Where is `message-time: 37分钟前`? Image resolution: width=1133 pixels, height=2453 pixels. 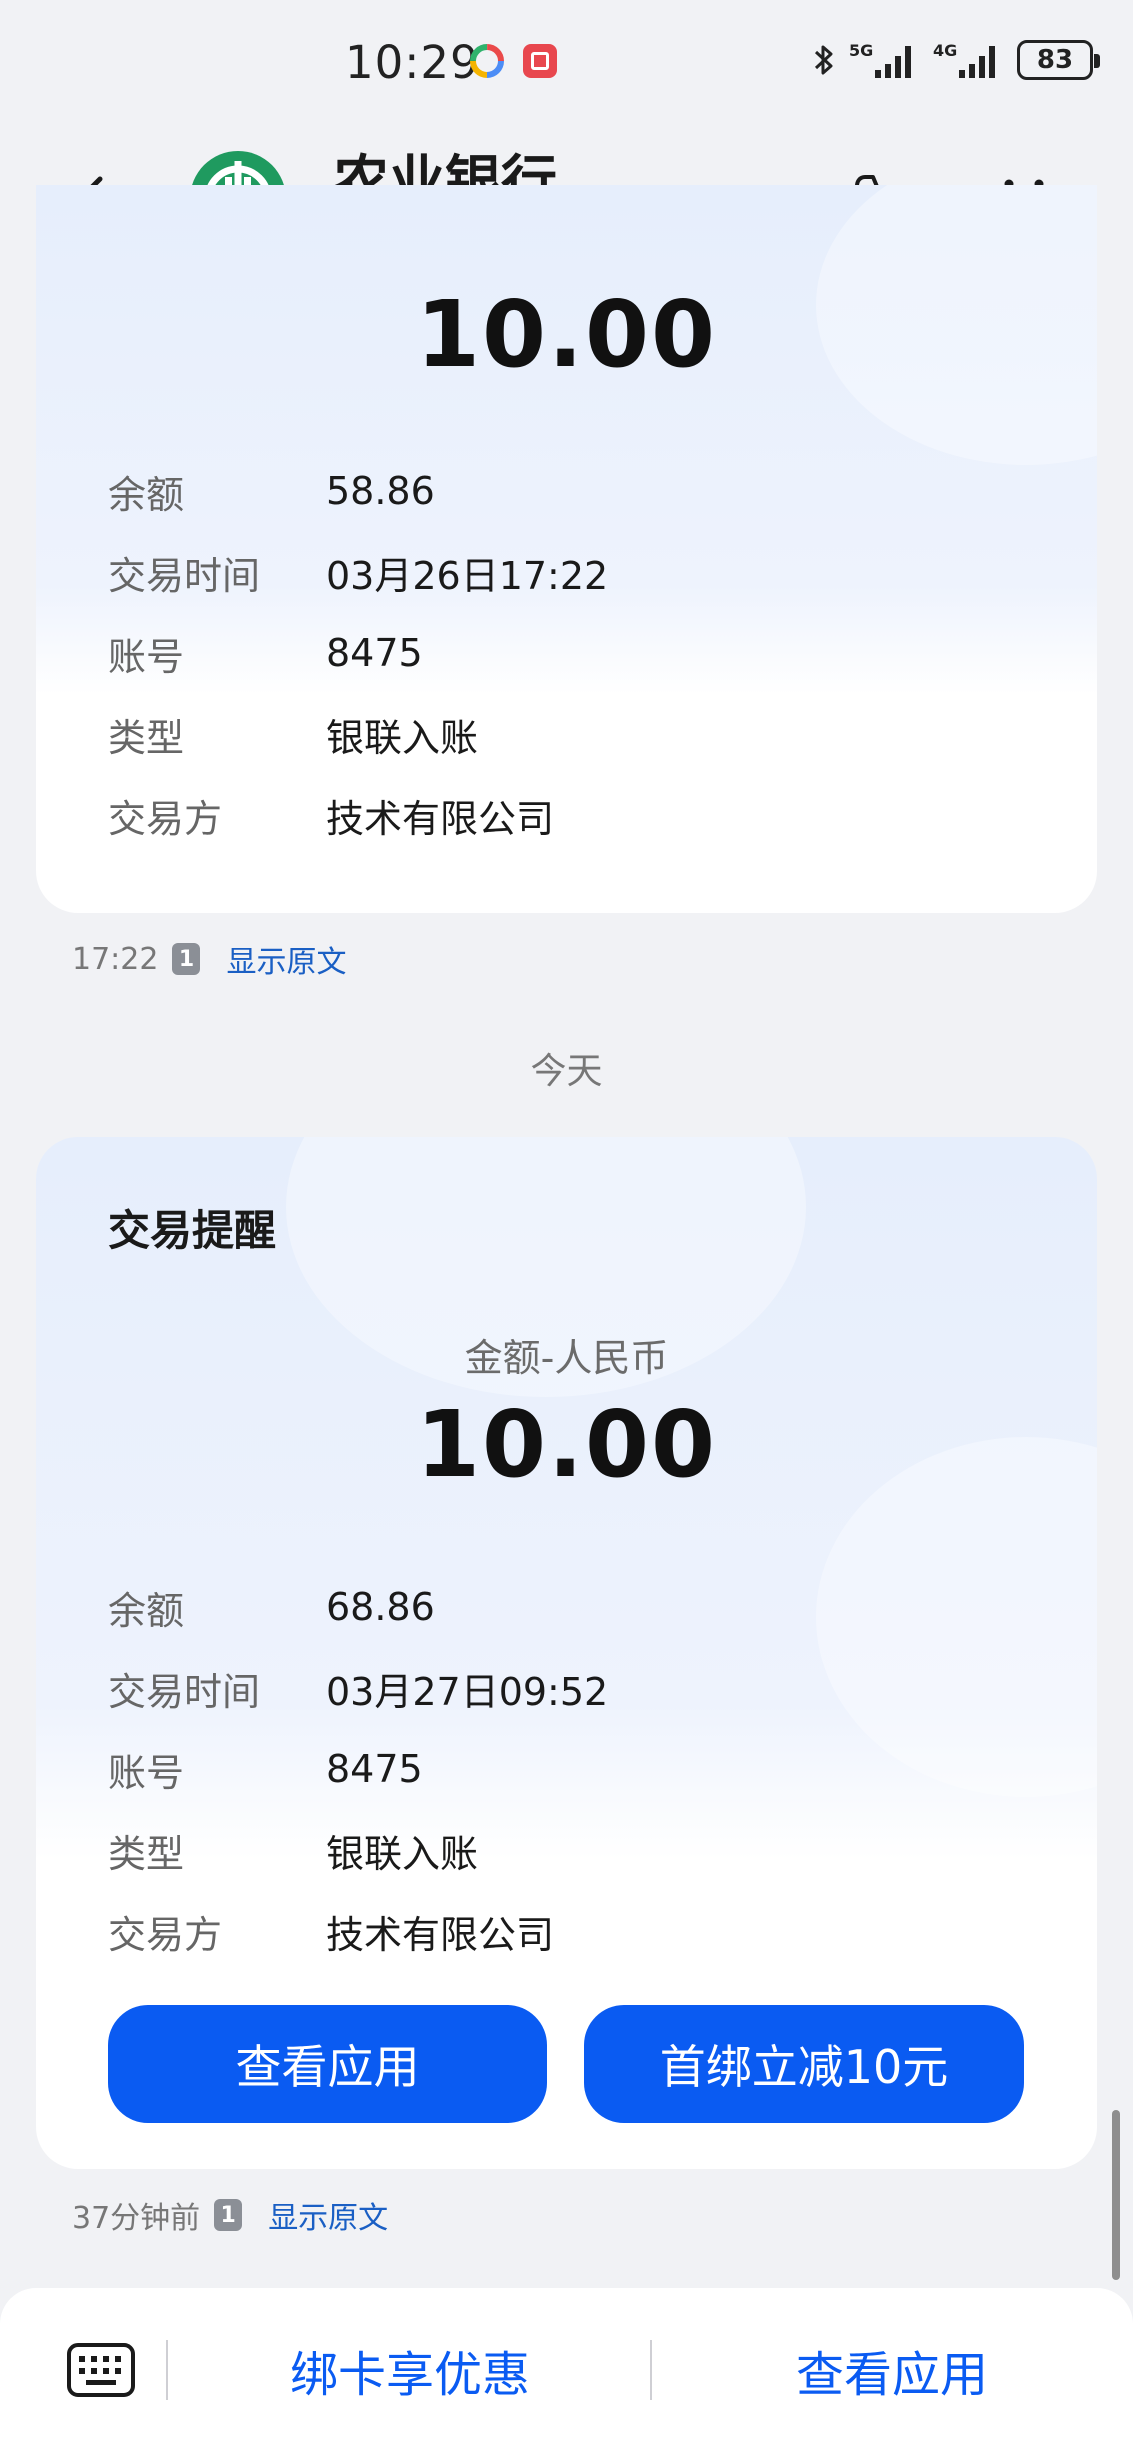
message-time: 37分钟前 is located at coordinates (136, 2218).